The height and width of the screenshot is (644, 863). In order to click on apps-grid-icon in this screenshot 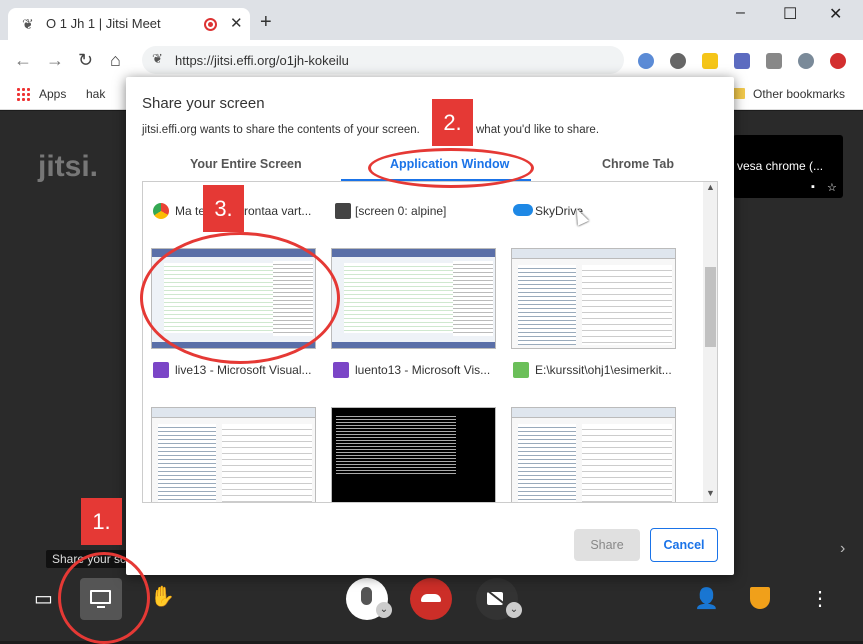, I will do `click(23, 94)`.